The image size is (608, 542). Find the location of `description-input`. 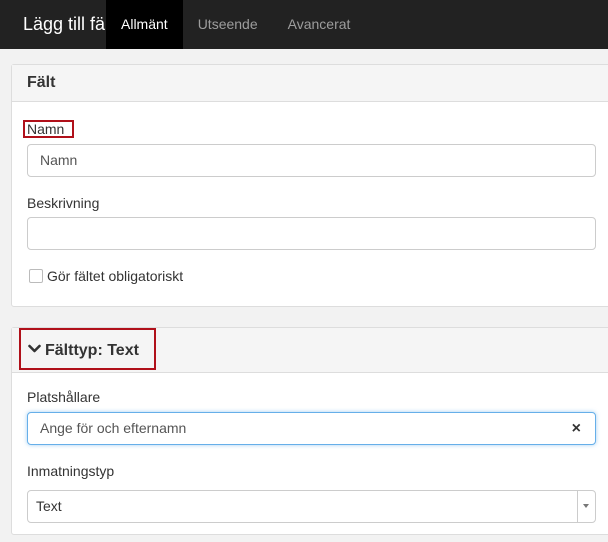

description-input is located at coordinates (311, 233).